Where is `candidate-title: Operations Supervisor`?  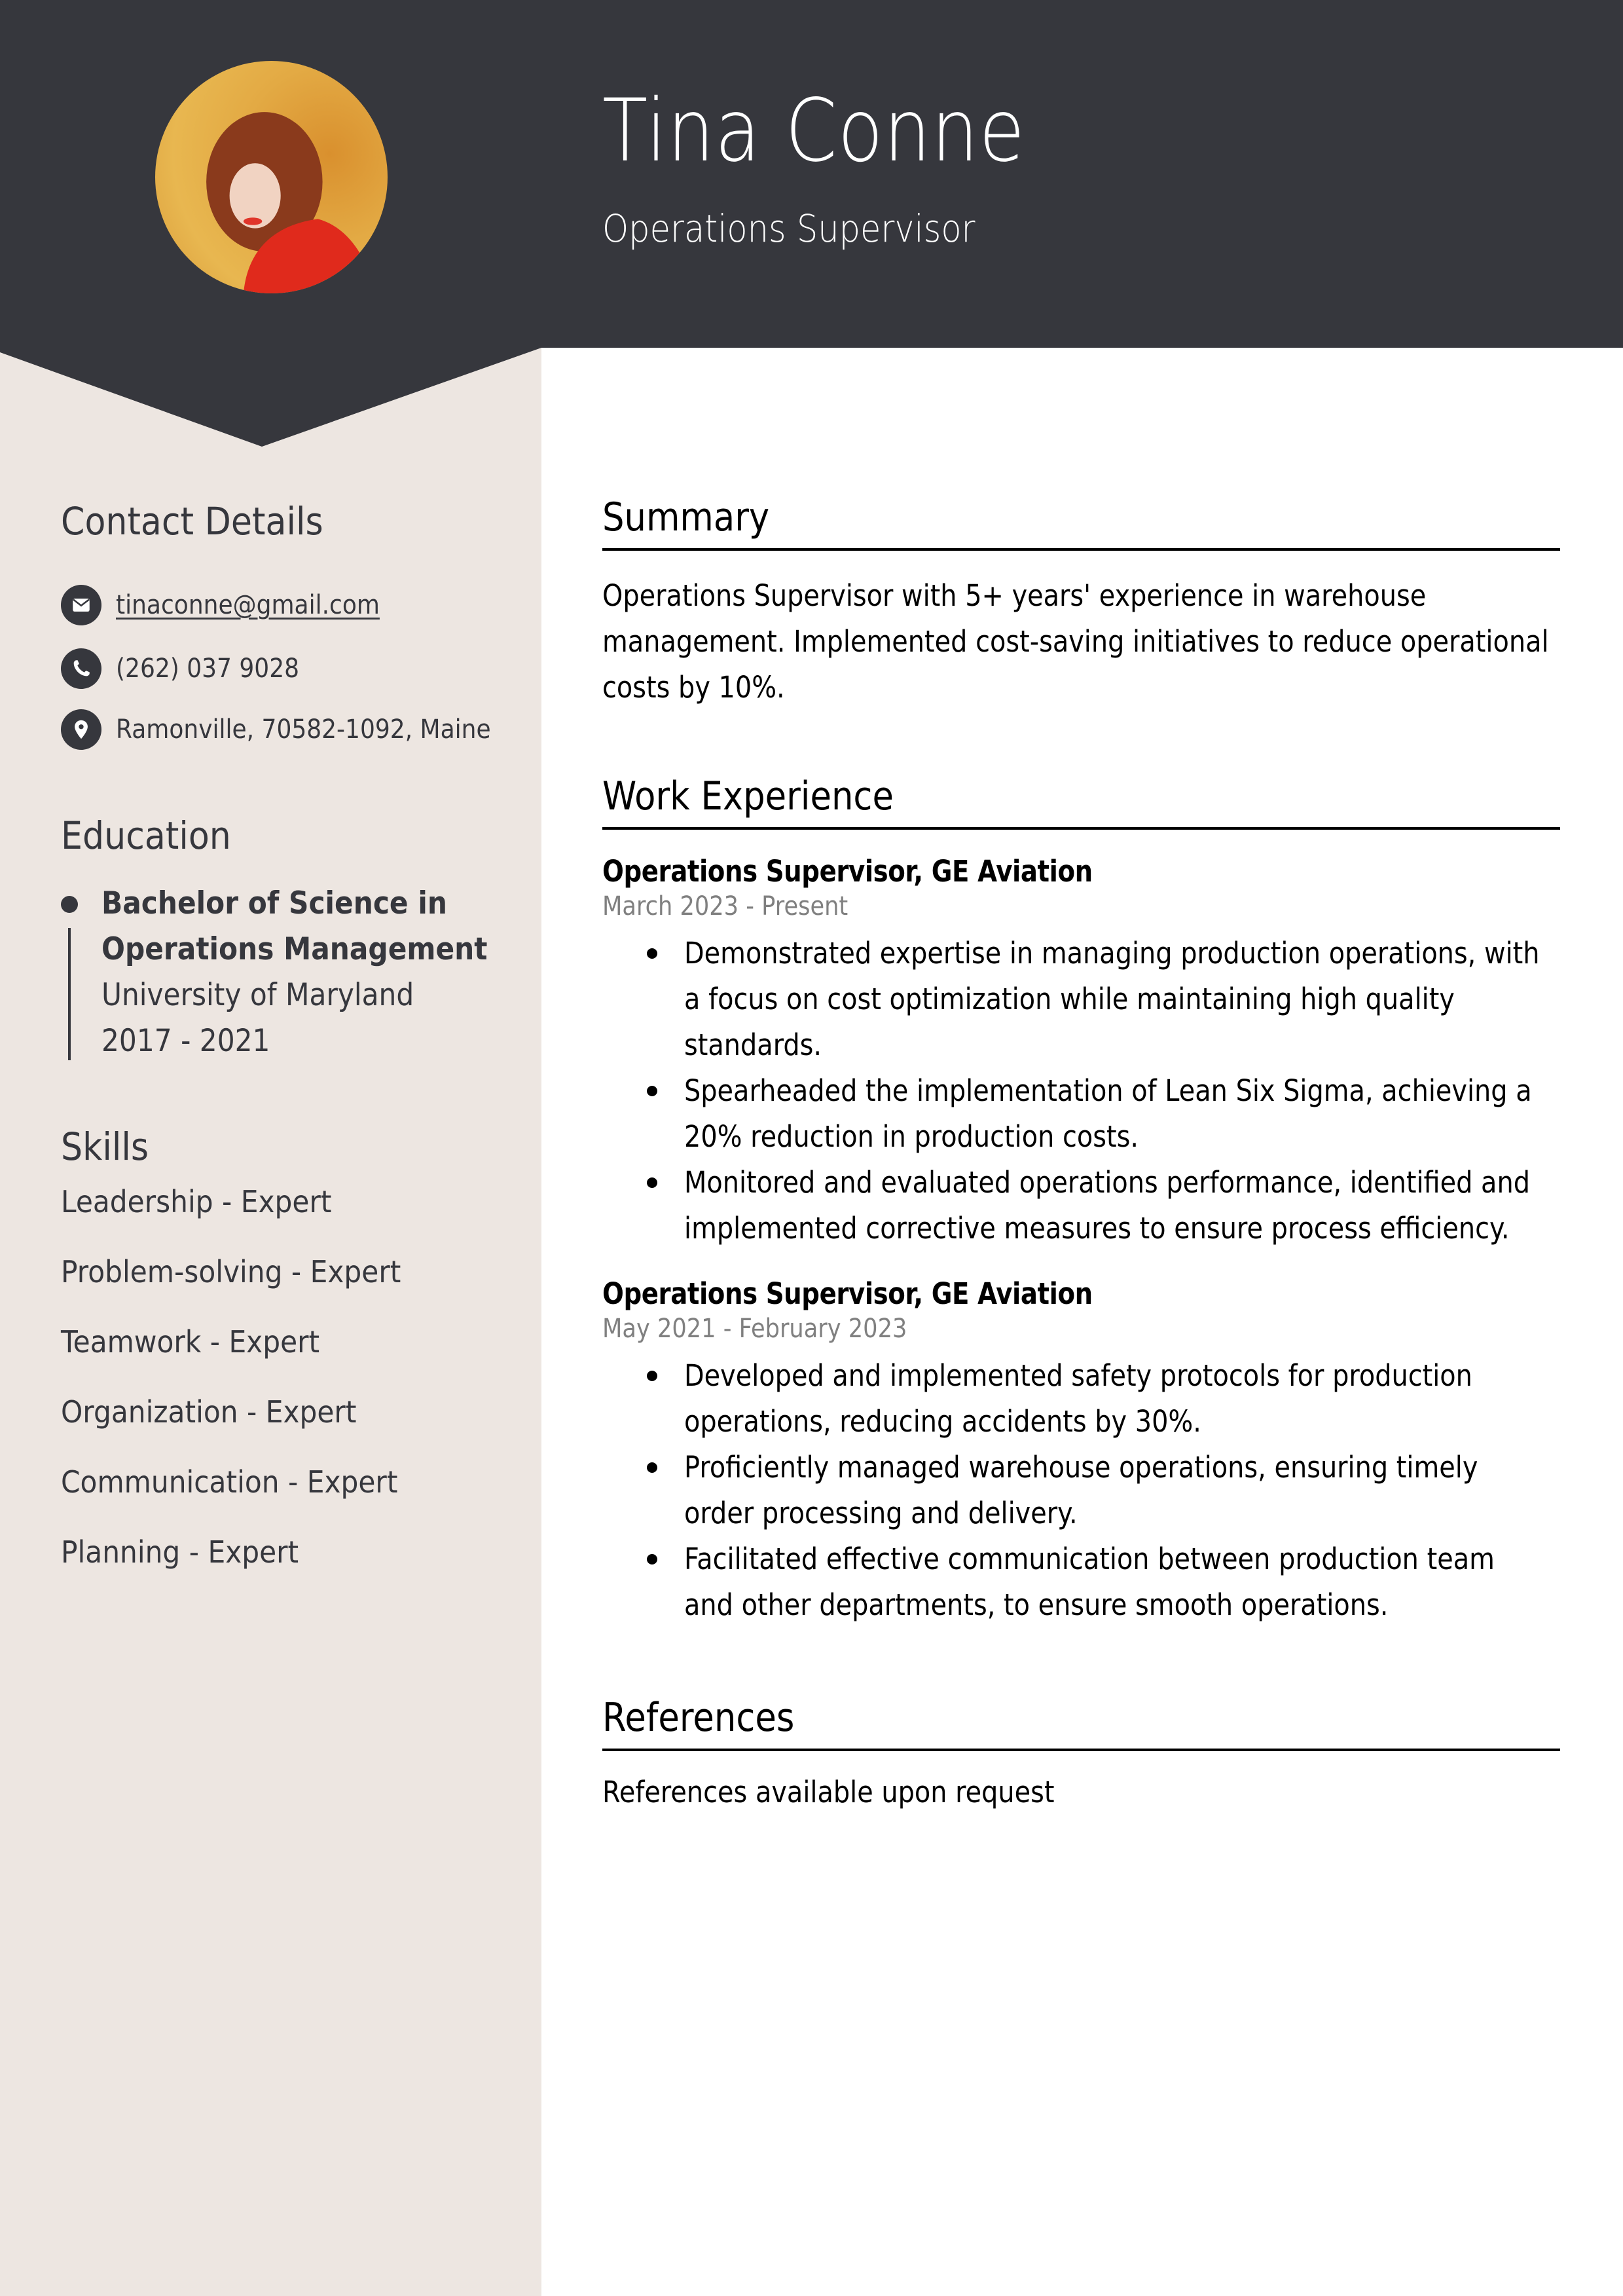 candidate-title: Operations Supervisor is located at coordinates (789, 229).